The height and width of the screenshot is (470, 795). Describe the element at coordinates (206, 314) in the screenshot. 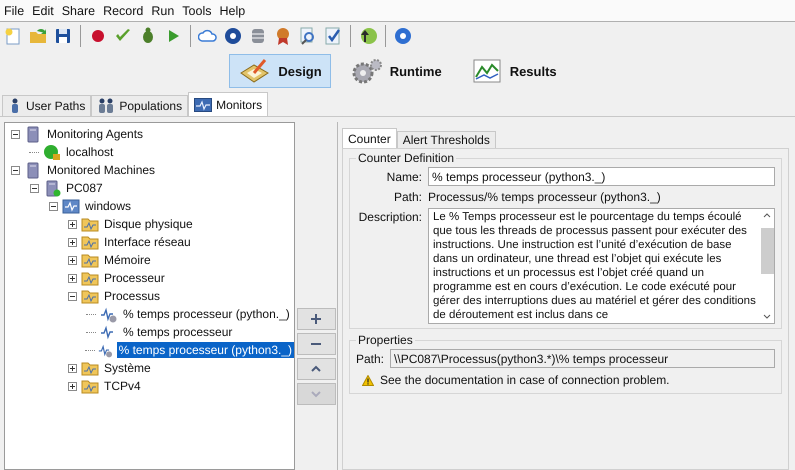

I see `tree-item: % temps processeur (python._)` at that location.